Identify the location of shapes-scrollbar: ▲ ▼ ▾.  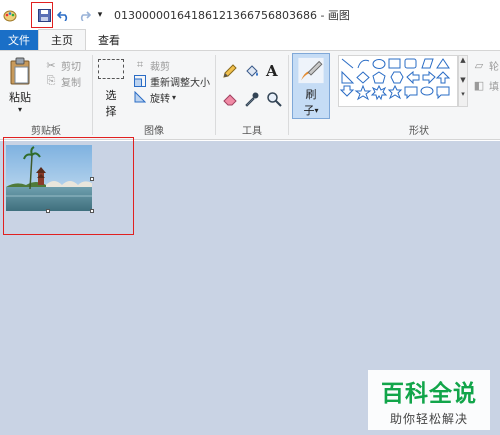
(463, 81).